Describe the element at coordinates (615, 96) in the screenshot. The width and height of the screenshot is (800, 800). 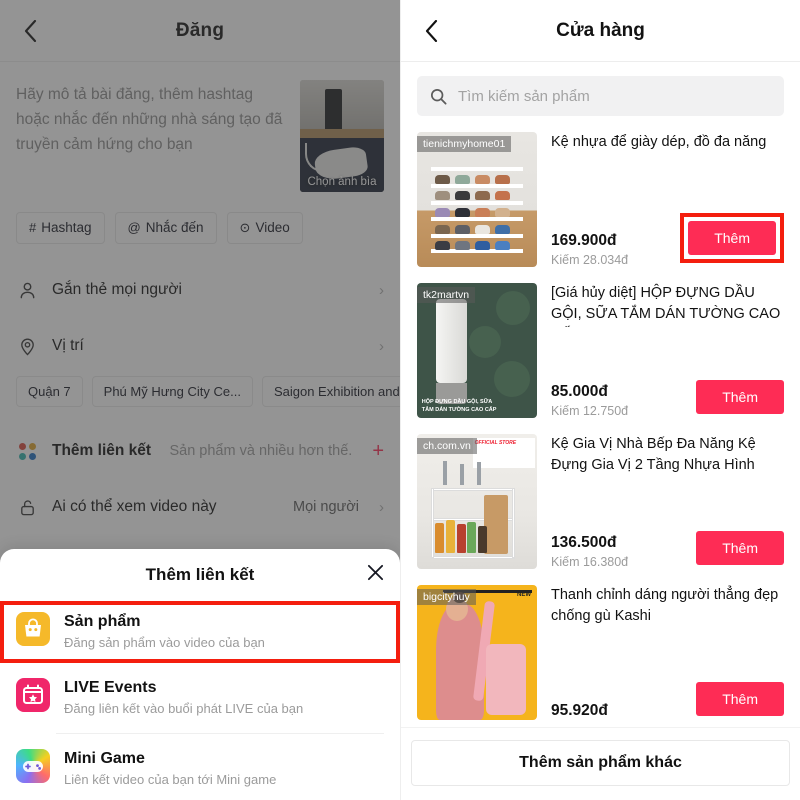
I see `search-input` at that location.